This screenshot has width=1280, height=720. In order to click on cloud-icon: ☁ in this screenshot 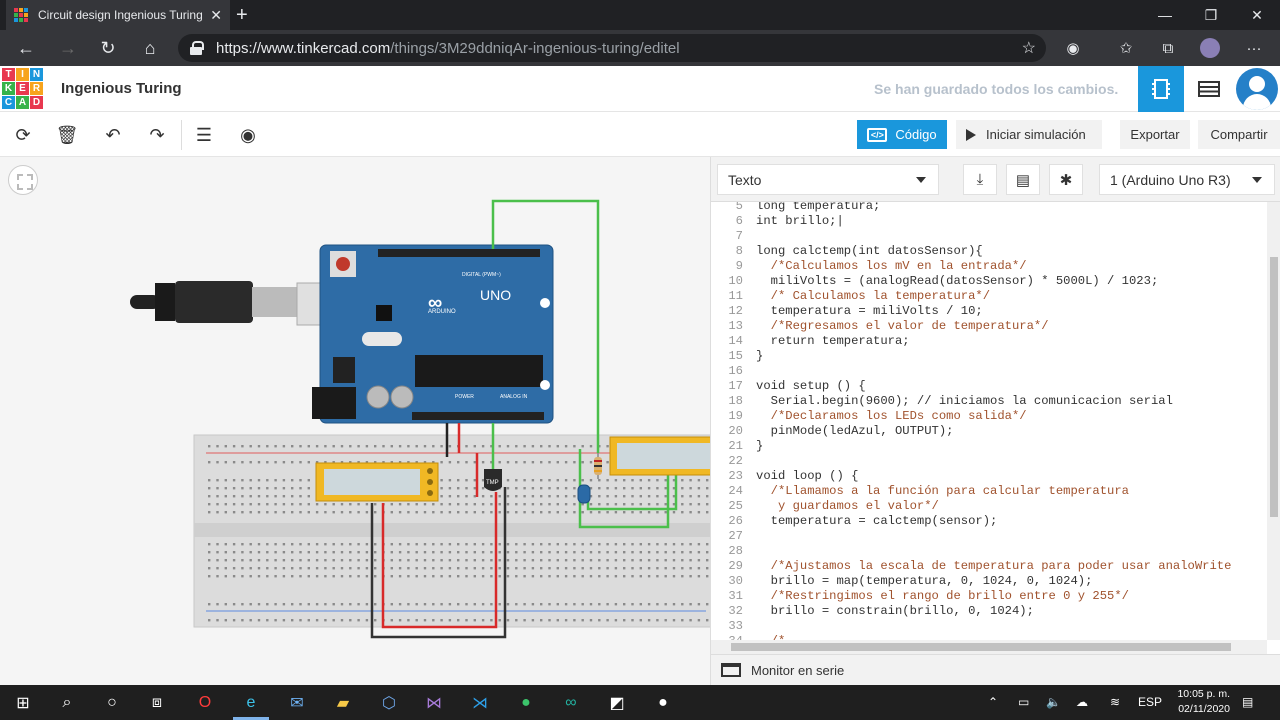, I will do `click(1082, 702)`.